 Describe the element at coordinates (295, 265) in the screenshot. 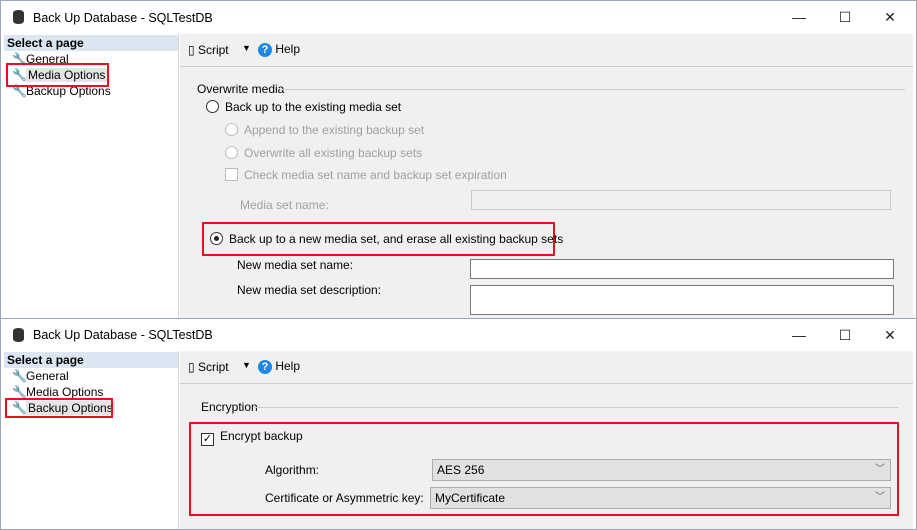

I see `new-media-set-name-label: New media set name:` at that location.